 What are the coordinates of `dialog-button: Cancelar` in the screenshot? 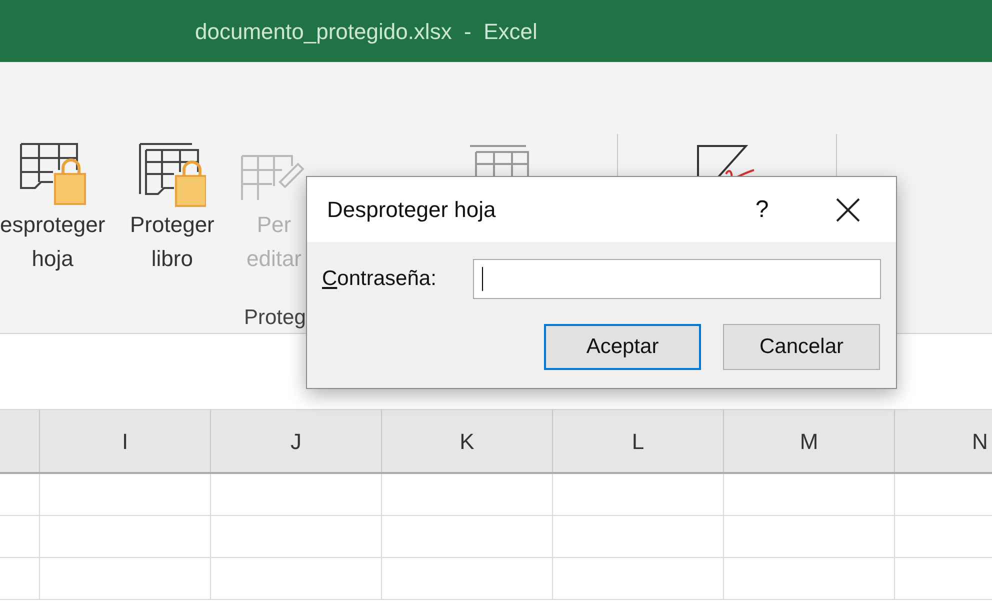 It's located at (801, 347).